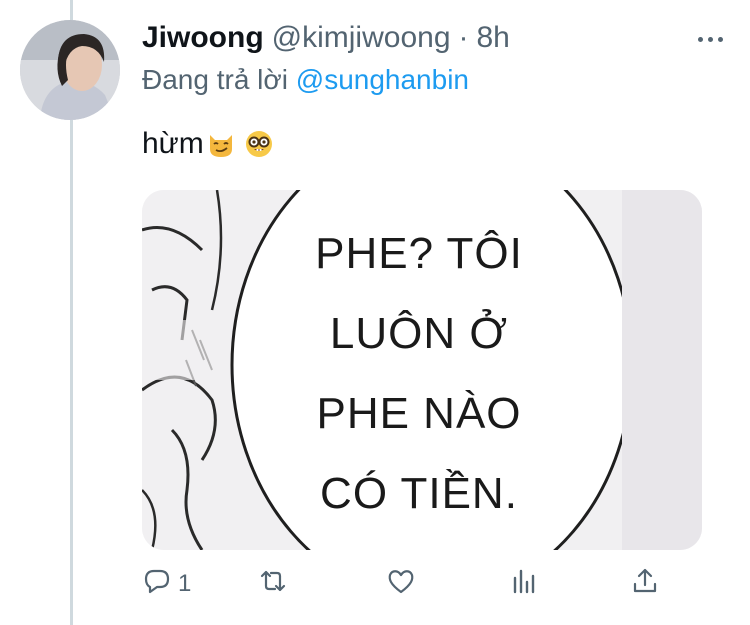 The image size is (750, 625). I want to click on tweet-header: Jiwoong @kimjiwoong · 8h, so click(326, 38).